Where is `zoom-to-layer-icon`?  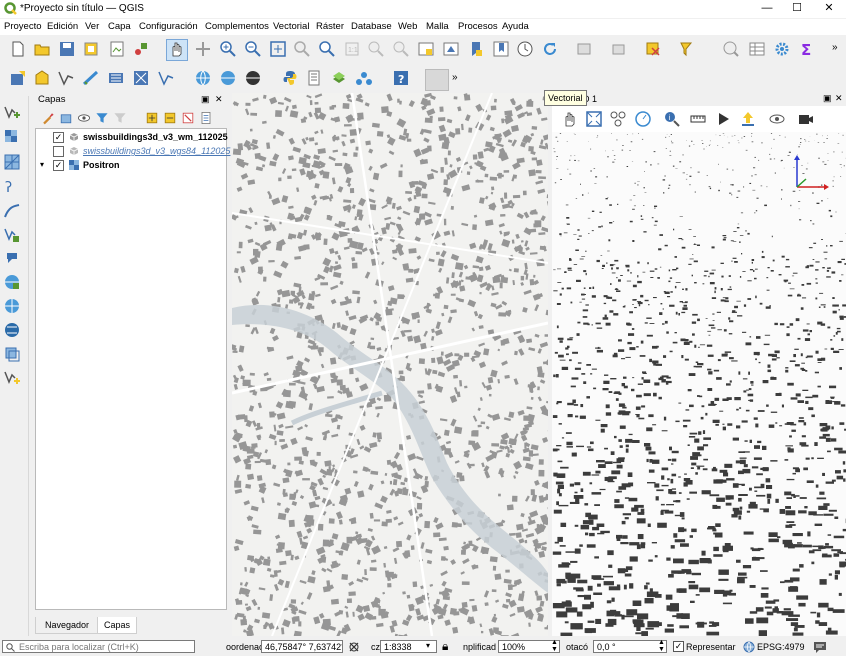
zoom-to-layer-icon is located at coordinates (327, 49).